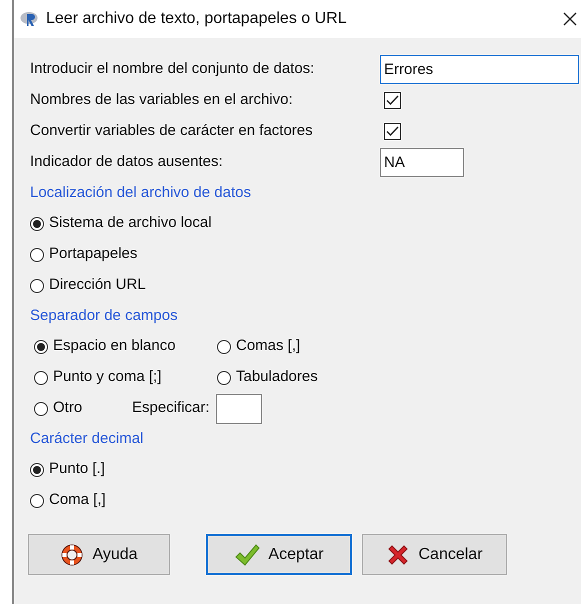  Describe the element at coordinates (83, 408) in the screenshot. I see `radio-button: Otro` at that location.